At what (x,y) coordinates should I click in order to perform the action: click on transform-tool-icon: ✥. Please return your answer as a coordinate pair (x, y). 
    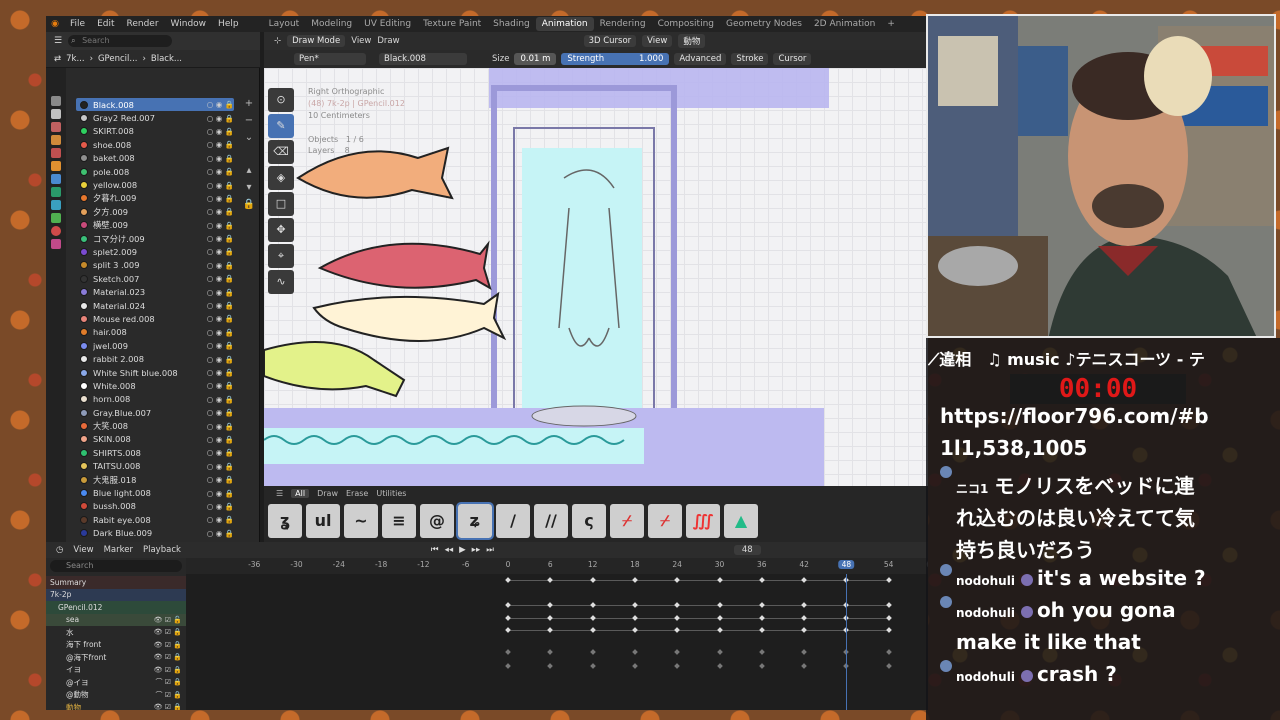
    Looking at the image, I should click on (281, 230).